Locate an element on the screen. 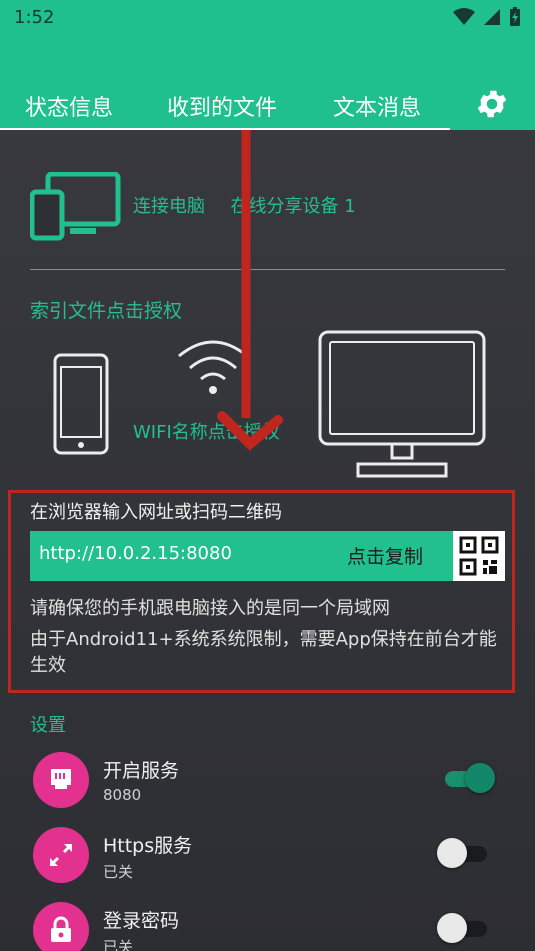 The width and height of the screenshot is (535, 951). status-time: 1:52 is located at coordinates (34, 17).